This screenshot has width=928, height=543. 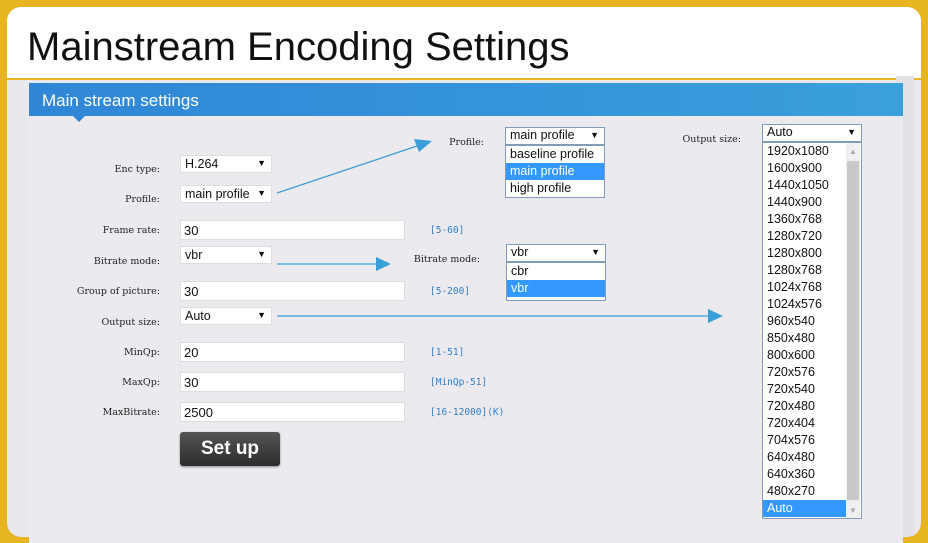 What do you see at coordinates (804, 270) in the screenshot?
I see `option-item: 1280x768` at bounding box center [804, 270].